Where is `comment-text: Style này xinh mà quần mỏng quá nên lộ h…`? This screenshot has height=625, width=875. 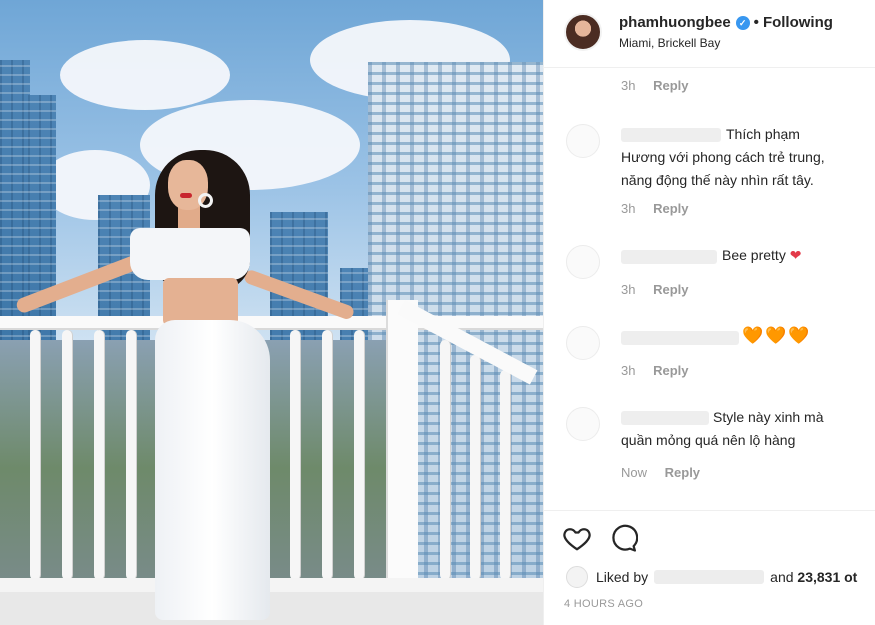
comment-text: Style này xinh mà quần mỏng quá nên lộ h… is located at coordinates (722, 428).